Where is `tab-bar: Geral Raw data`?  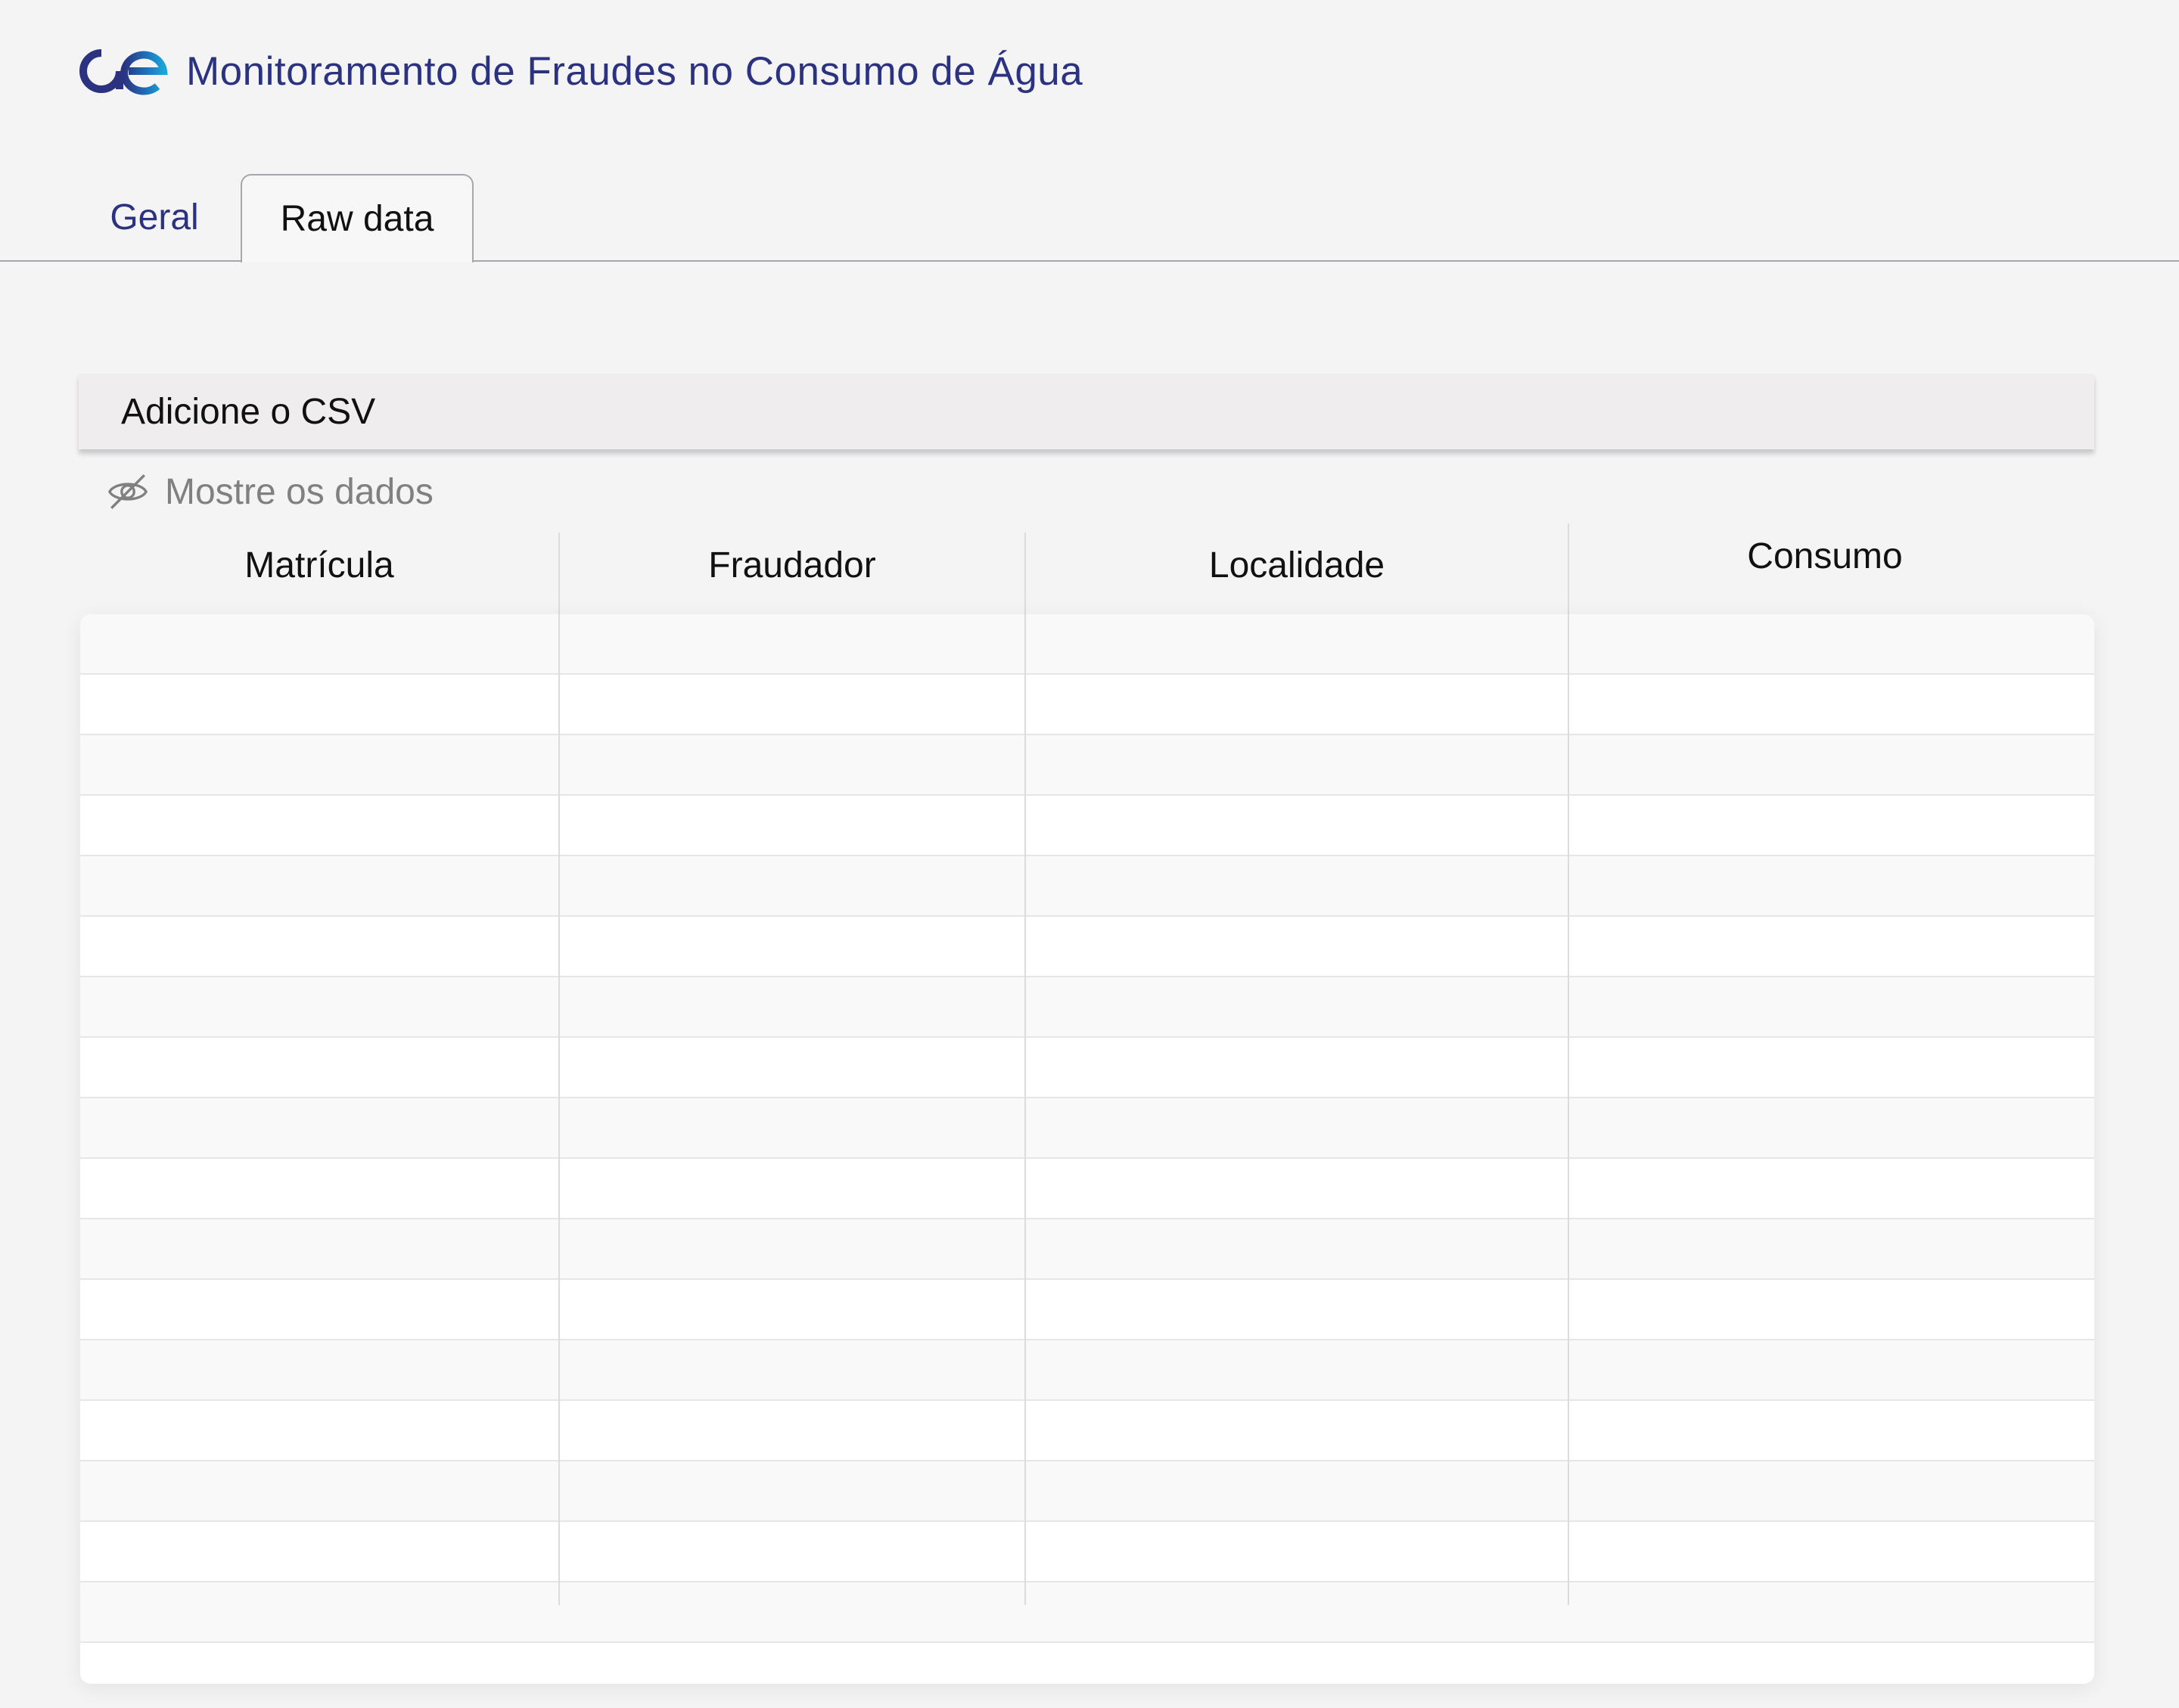
tab-bar: Geral Raw data is located at coordinates (1089, 218).